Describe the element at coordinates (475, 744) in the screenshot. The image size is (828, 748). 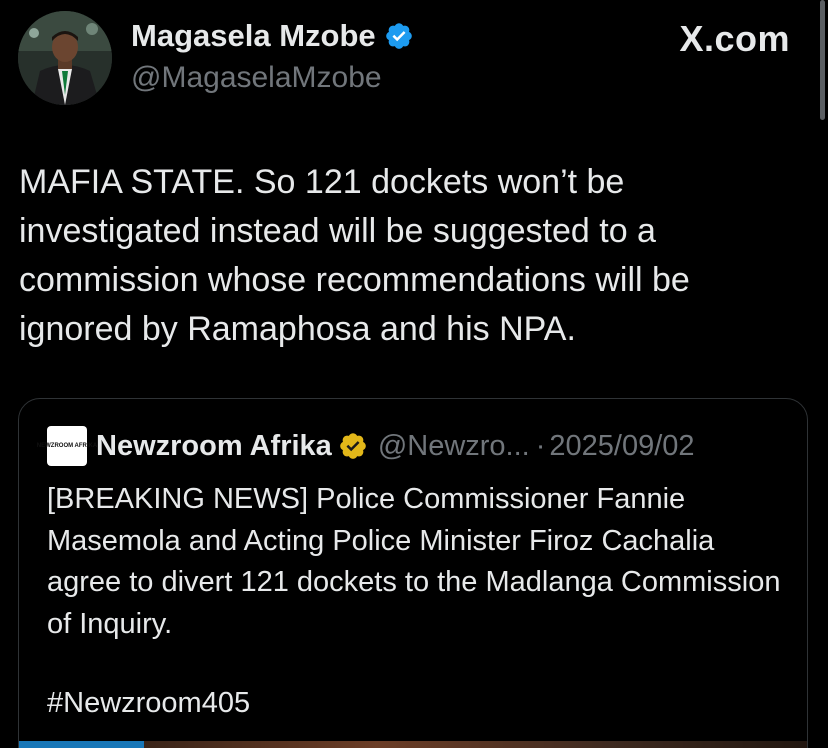
I see `media-thumbnail-right` at that location.